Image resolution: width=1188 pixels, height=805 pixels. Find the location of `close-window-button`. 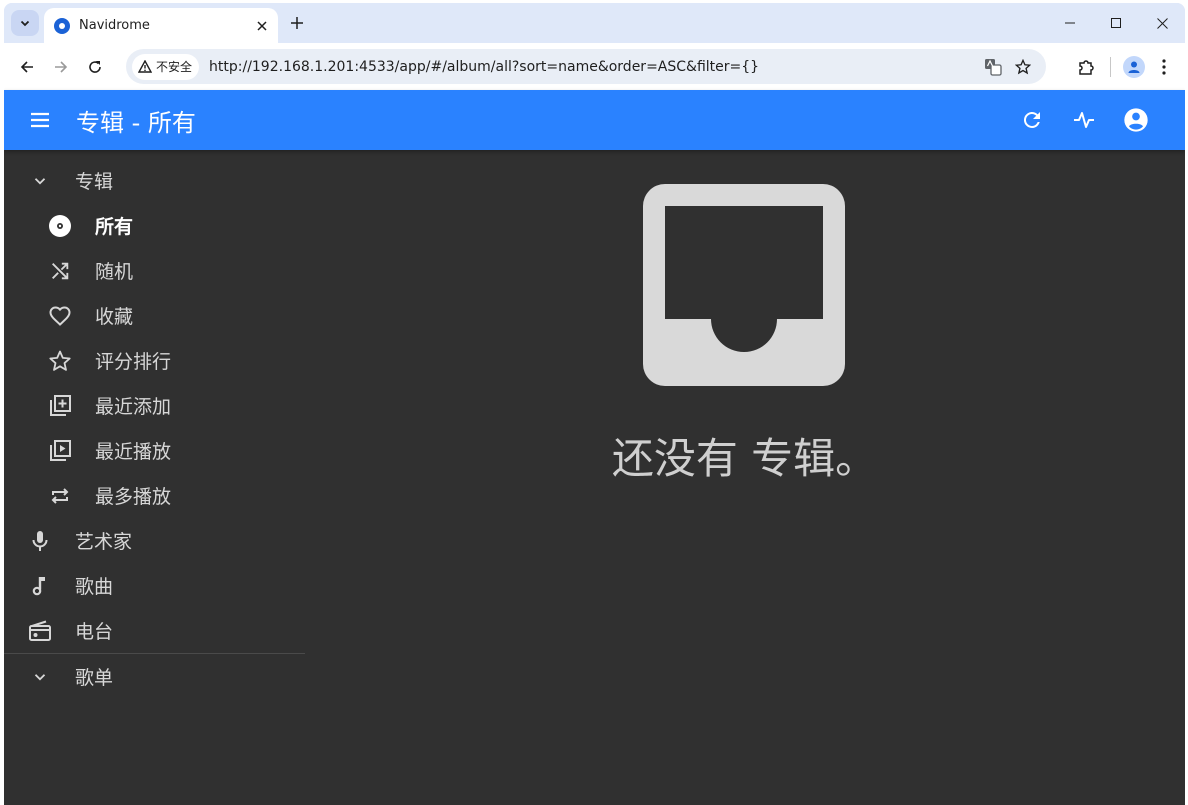

close-window-button is located at coordinates (1162, 23).